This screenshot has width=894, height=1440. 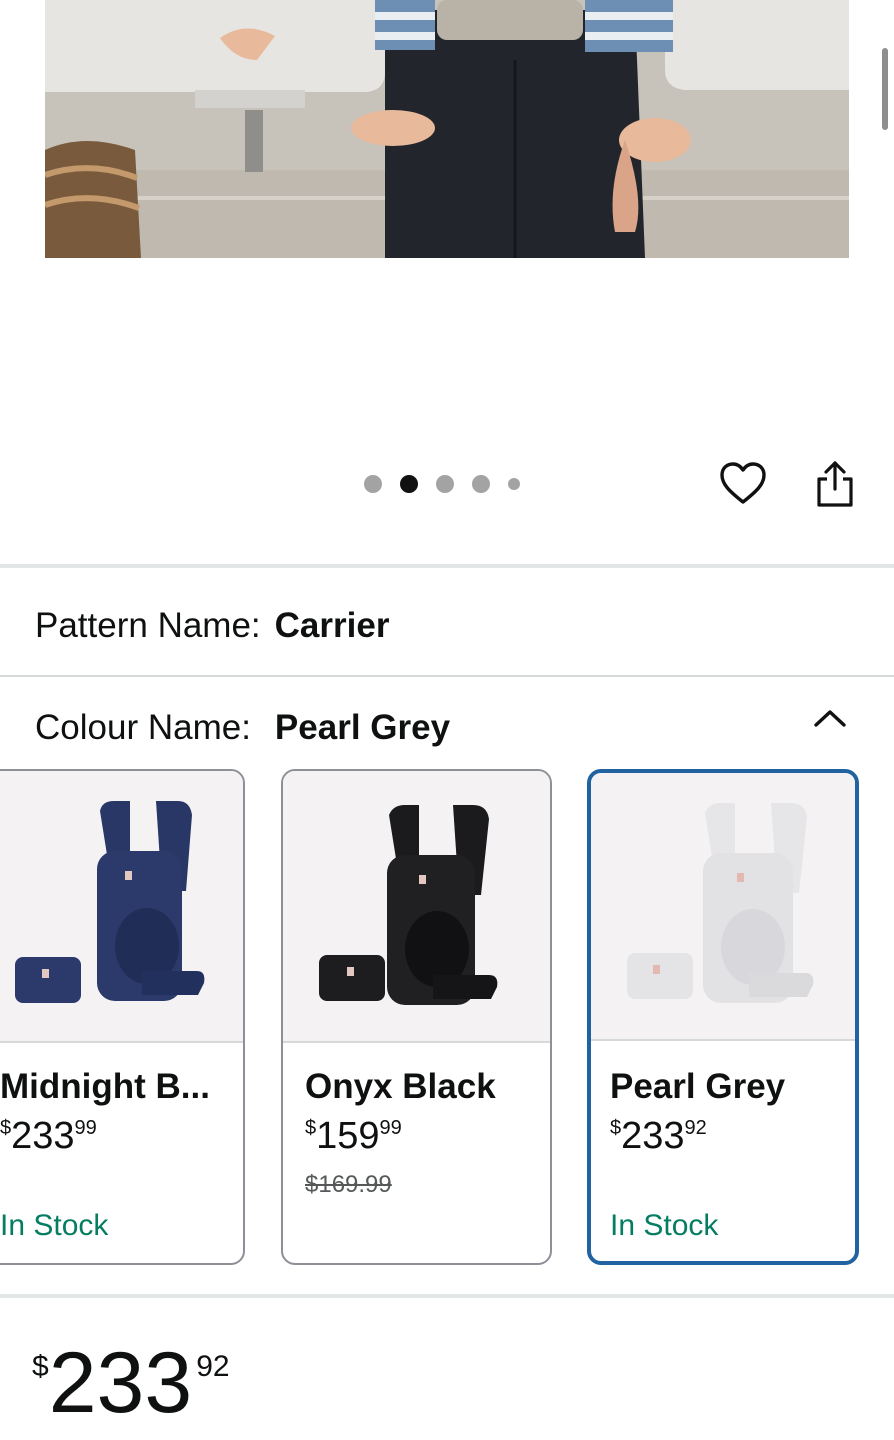 I want to click on chevron-up-icon, so click(x=830, y=718).